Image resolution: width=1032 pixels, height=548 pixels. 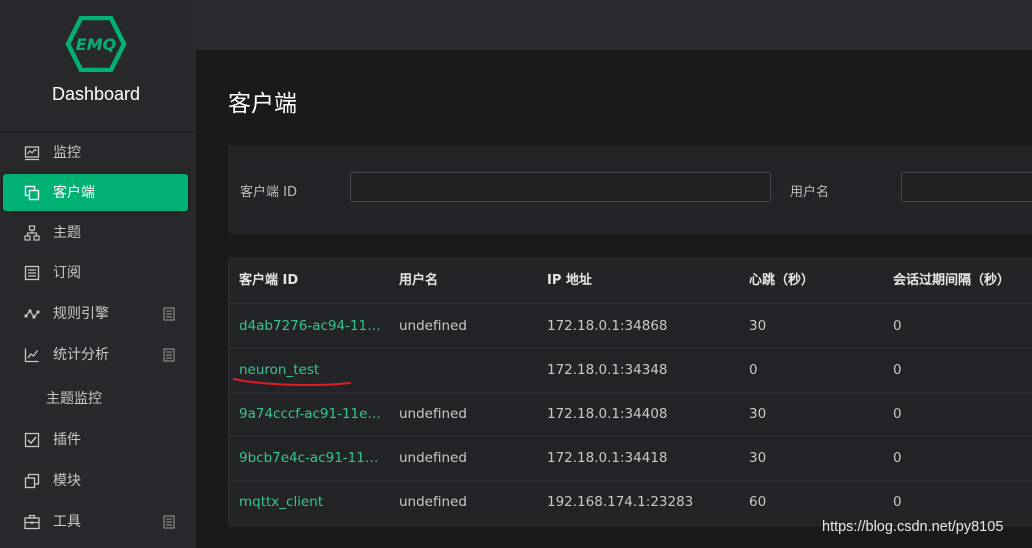 What do you see at coordinates (98, 440) in the screenshot?
I see `sidebar-item-plugins: 插件` at bounding box center [98, 440].